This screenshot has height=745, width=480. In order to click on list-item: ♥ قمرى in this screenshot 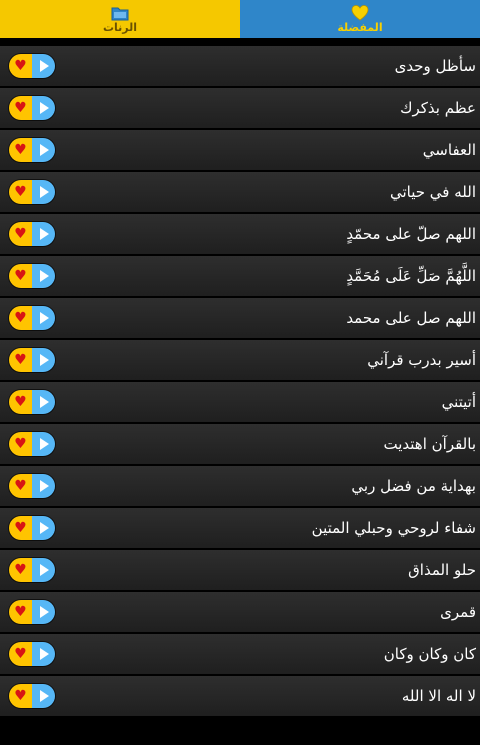, I will do `click(240, 612)`.